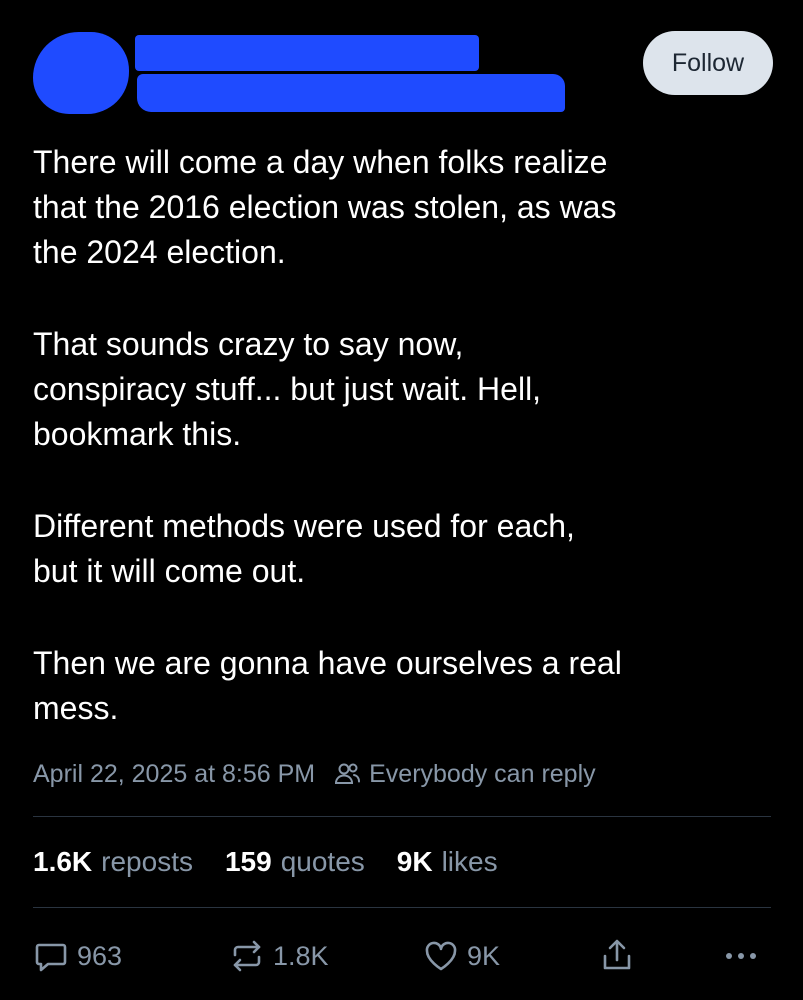  I want to click on redacted-avatar, so click(81, 73).